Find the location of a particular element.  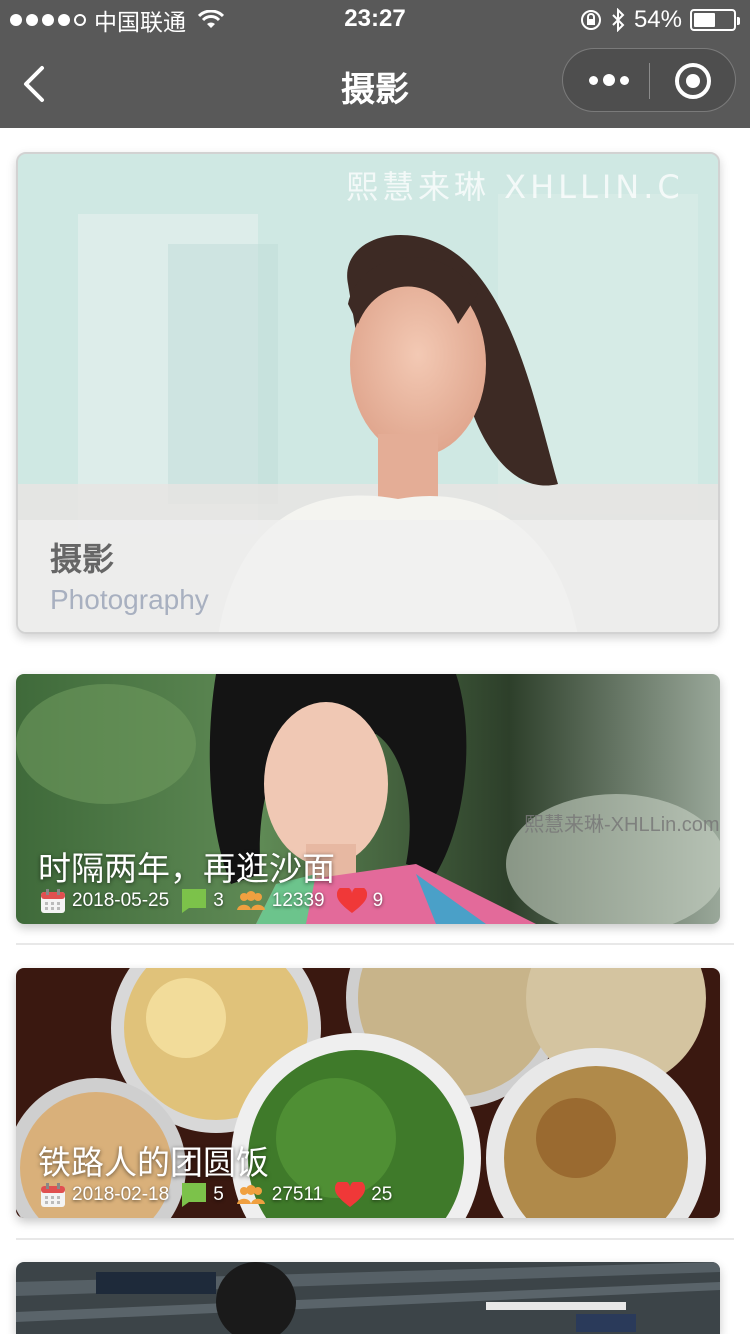

article-cover-image is located at coordinates (368, 1298).